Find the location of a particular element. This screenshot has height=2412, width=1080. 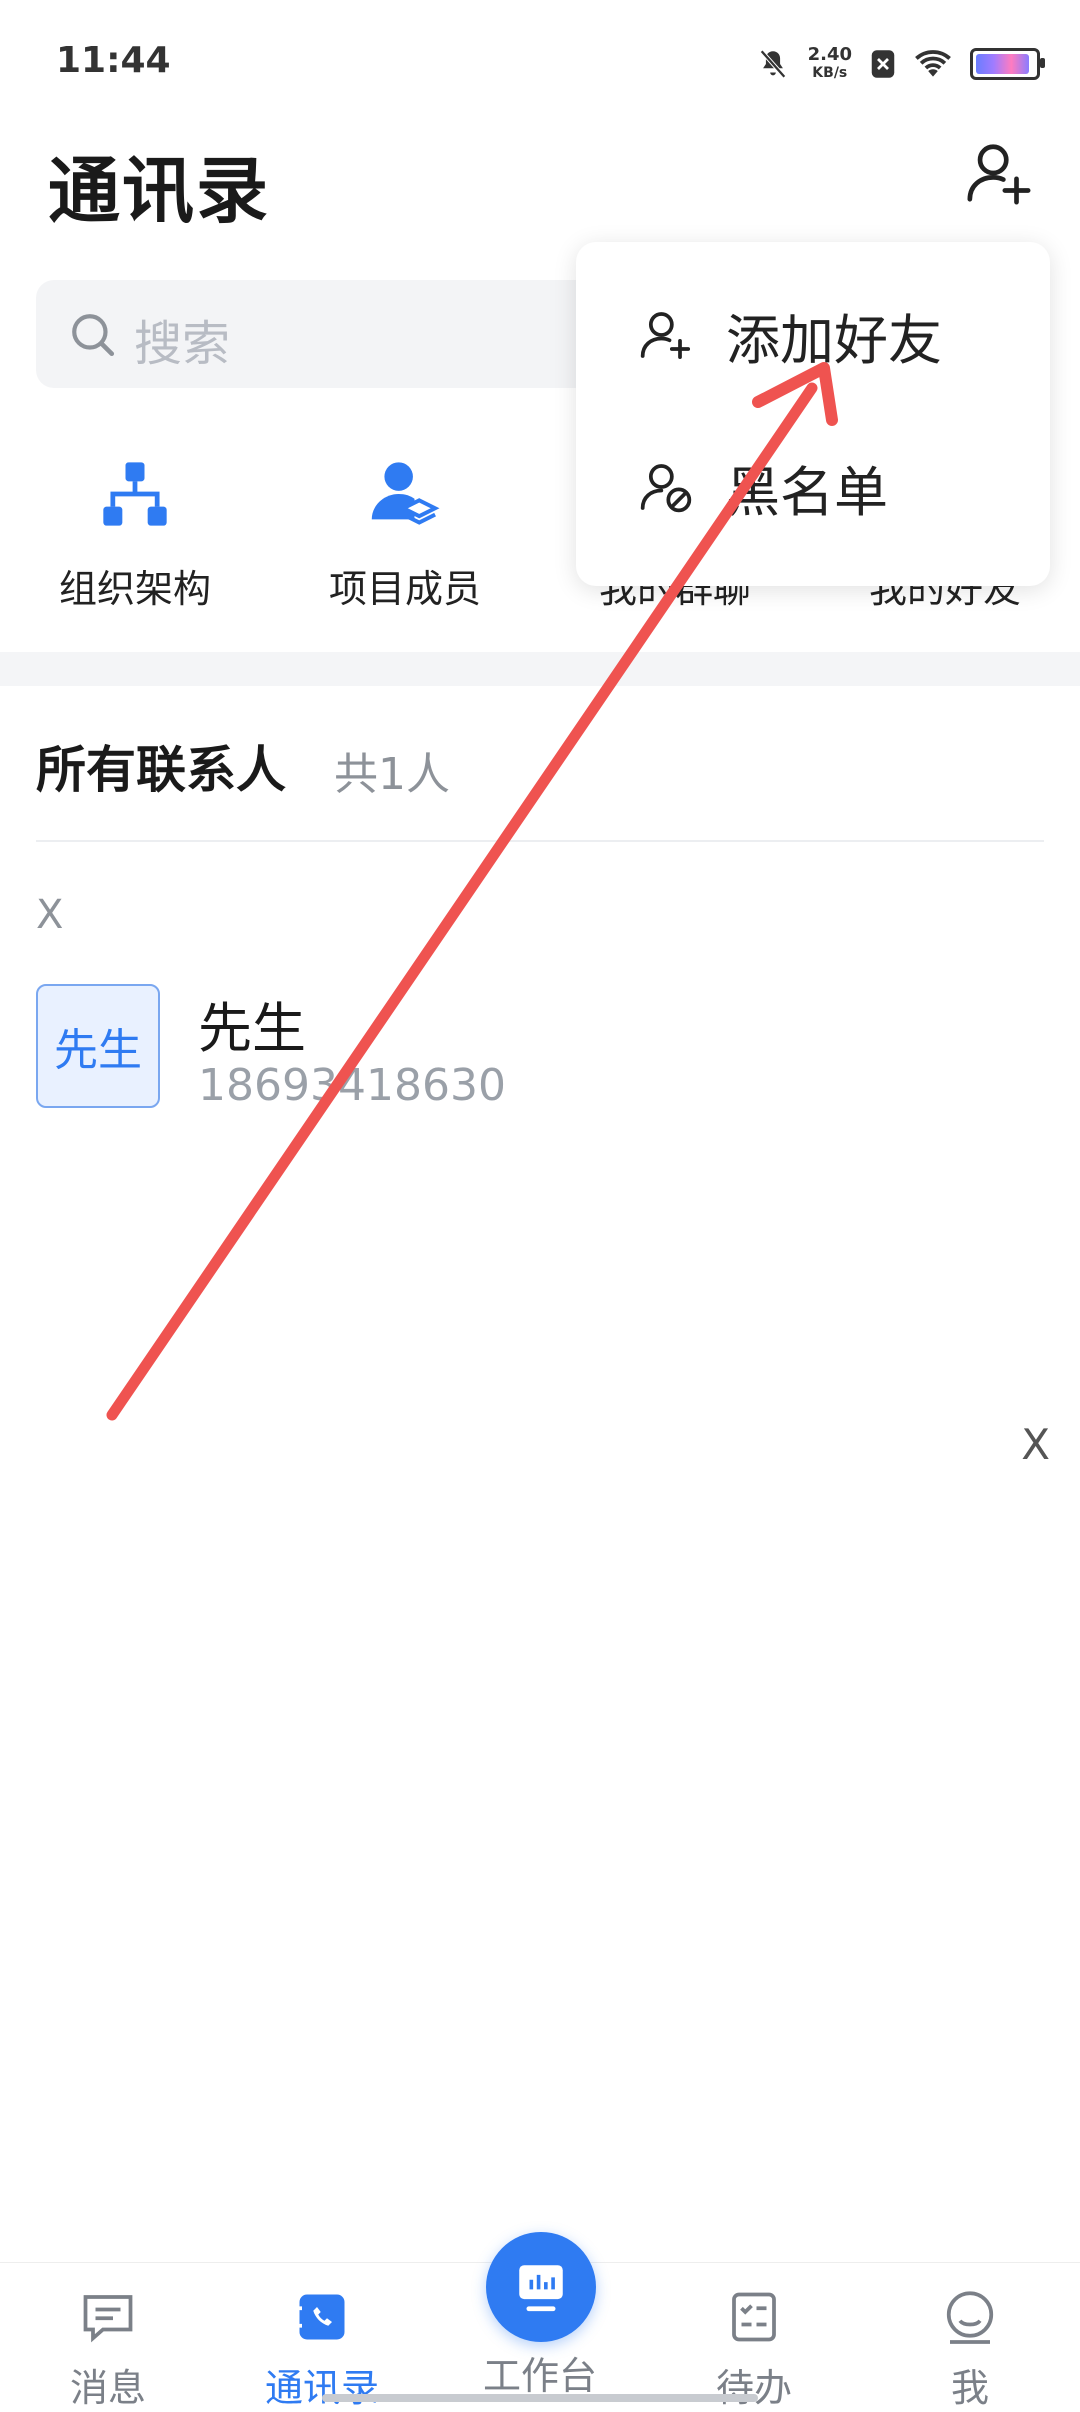

avatar: 先生 is located at coordinates (98, 1046).